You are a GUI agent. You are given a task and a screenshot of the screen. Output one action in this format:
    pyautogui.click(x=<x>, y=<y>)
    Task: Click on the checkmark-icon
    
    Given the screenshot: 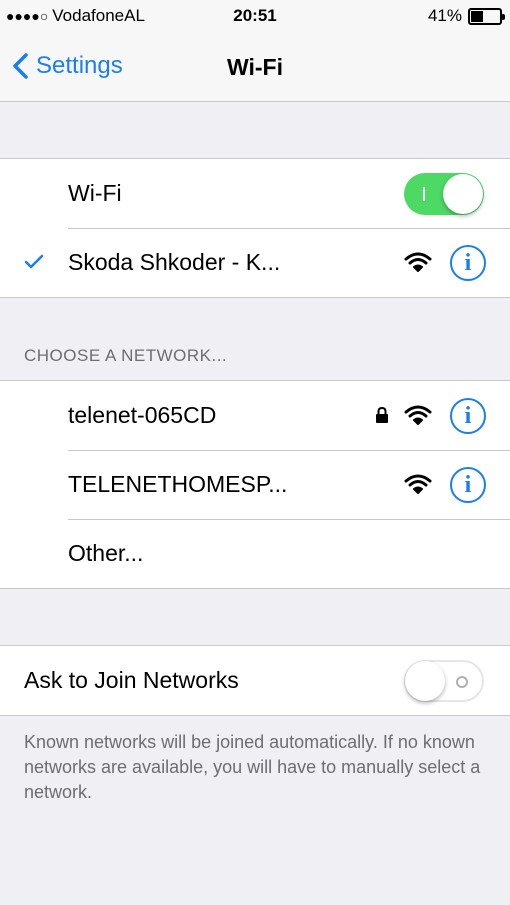 What is the action you would take?
    pyautogui.click(x=34, y=261)
    